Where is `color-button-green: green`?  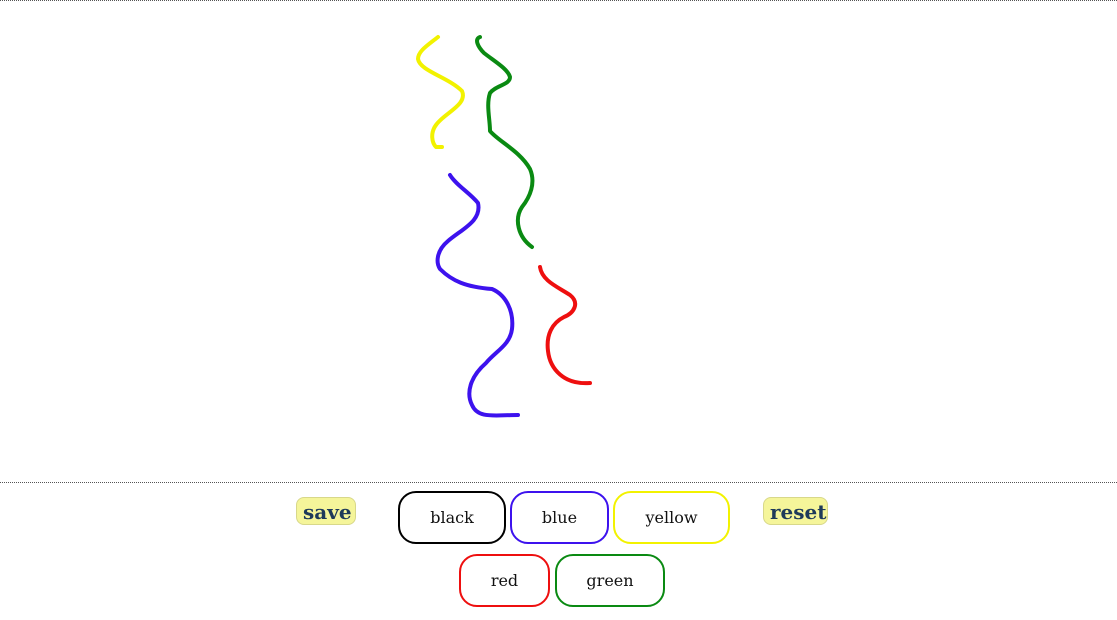 color-button-green: green is located at coordinates (610, 580).